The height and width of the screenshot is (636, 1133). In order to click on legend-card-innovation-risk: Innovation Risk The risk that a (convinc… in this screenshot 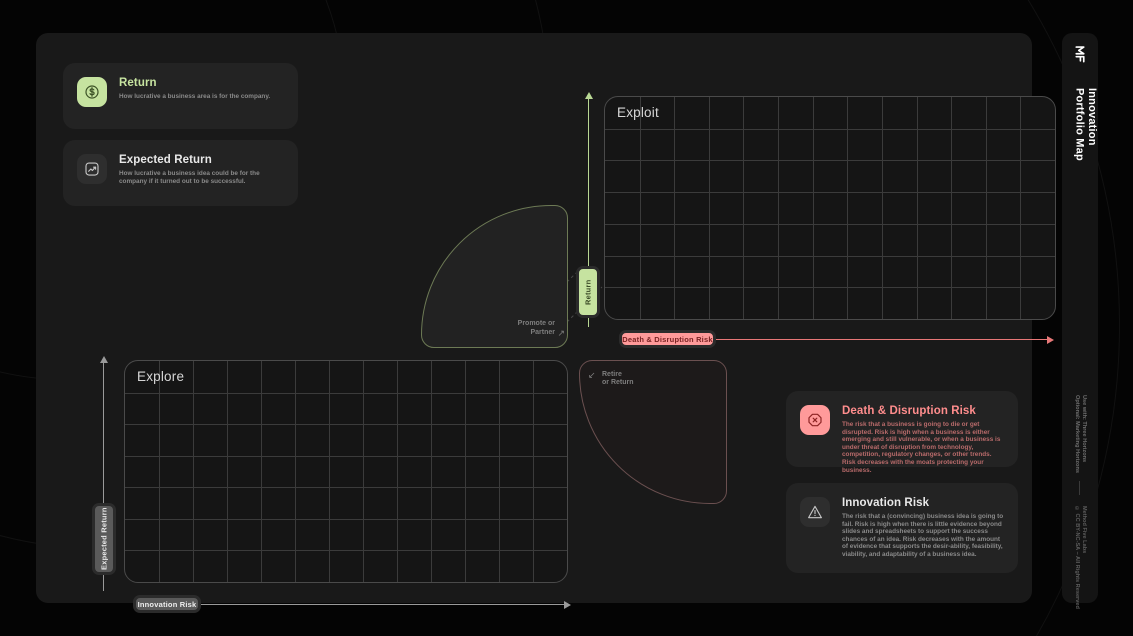, I will do `click(902, 528)`.